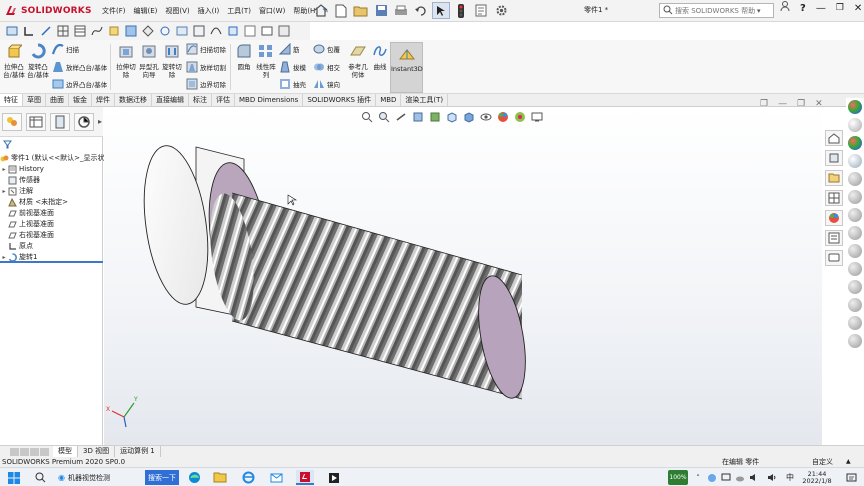 The image size is (864, 486). What do you see at coordinates (289, 49) in the screenshot?
I see `rib-button: 筋` at bounding box center [289, 49].